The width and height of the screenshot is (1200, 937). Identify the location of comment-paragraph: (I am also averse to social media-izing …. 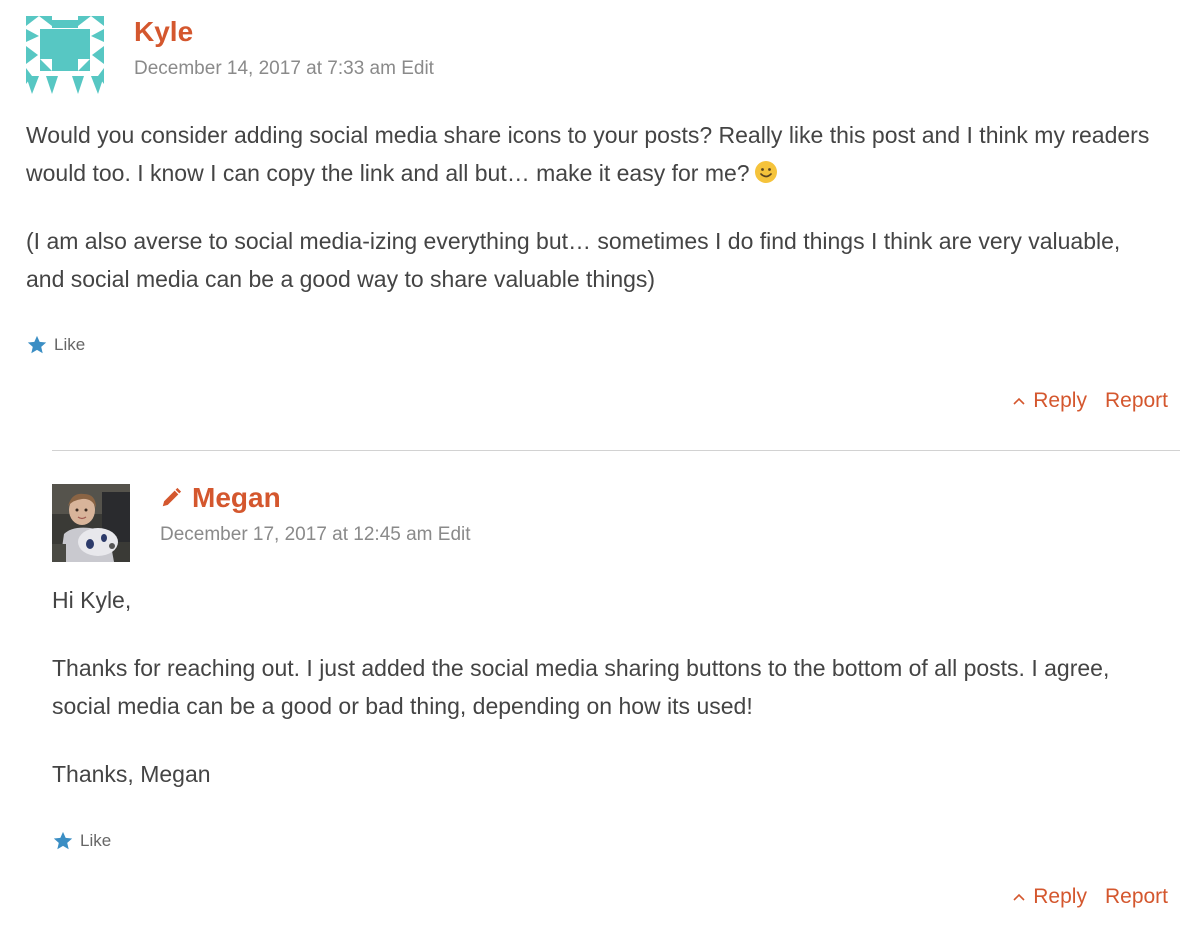
(573, 260).